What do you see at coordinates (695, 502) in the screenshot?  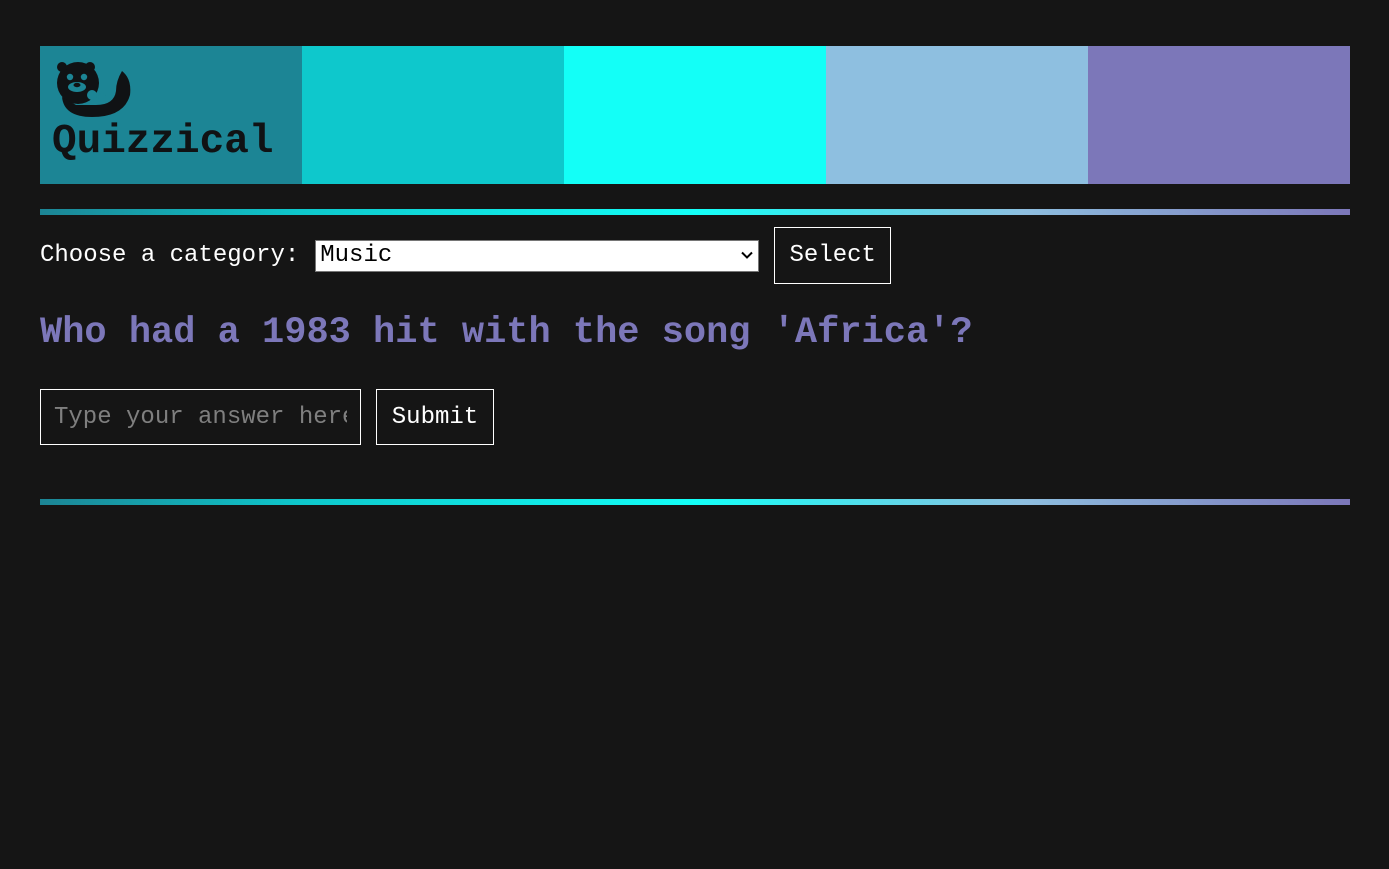 I see `gradient-divider-bottom` at bounding box center [695, 502].